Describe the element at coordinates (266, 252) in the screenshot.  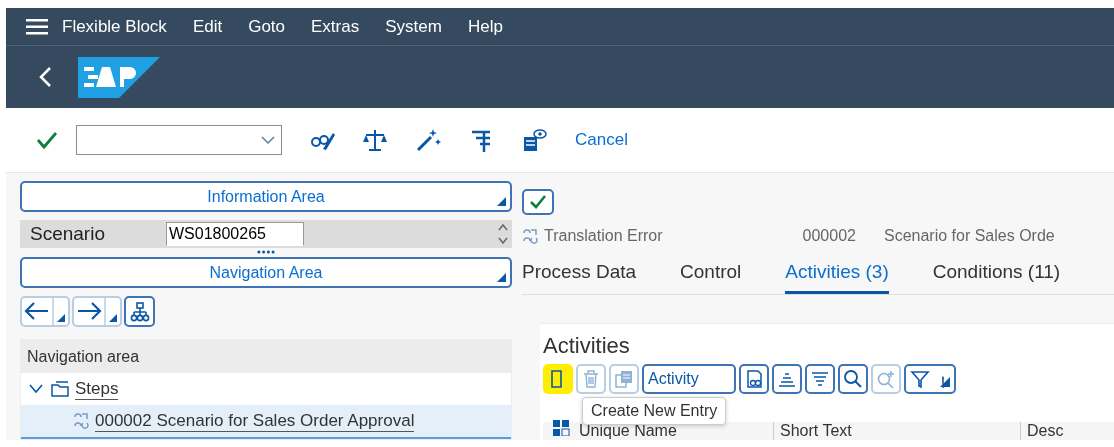
I see `resize-handle-icon` at that location.